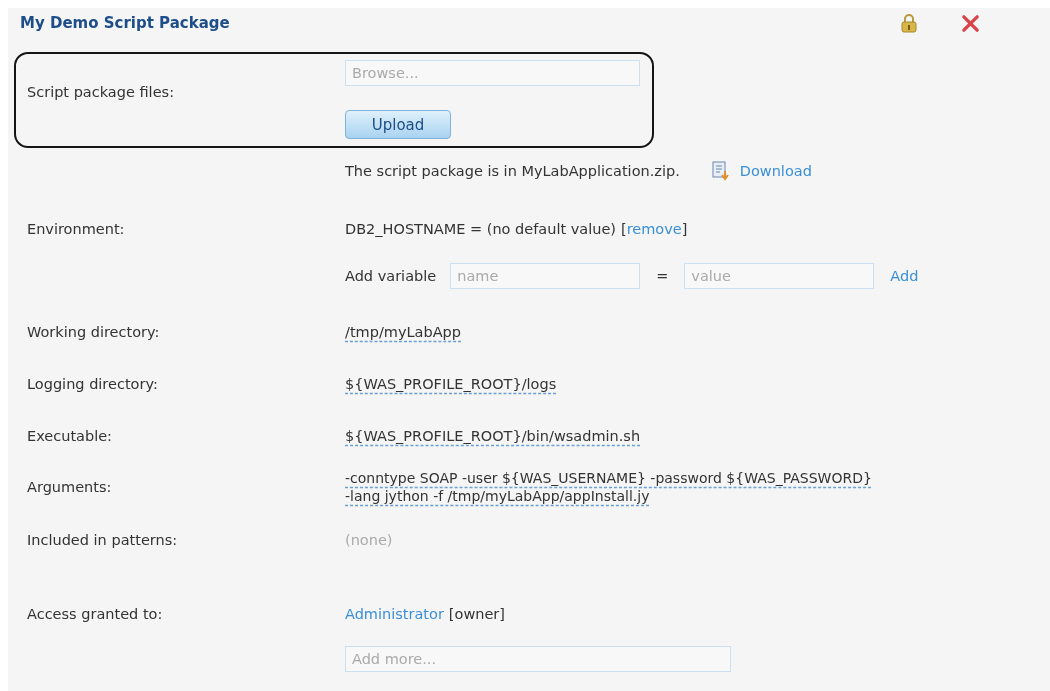 The image size is (1050, 691). What do you see at coordinates (684, 229) in the screenshot?
I see `bracket: ]` at bounding box center [684, 229].